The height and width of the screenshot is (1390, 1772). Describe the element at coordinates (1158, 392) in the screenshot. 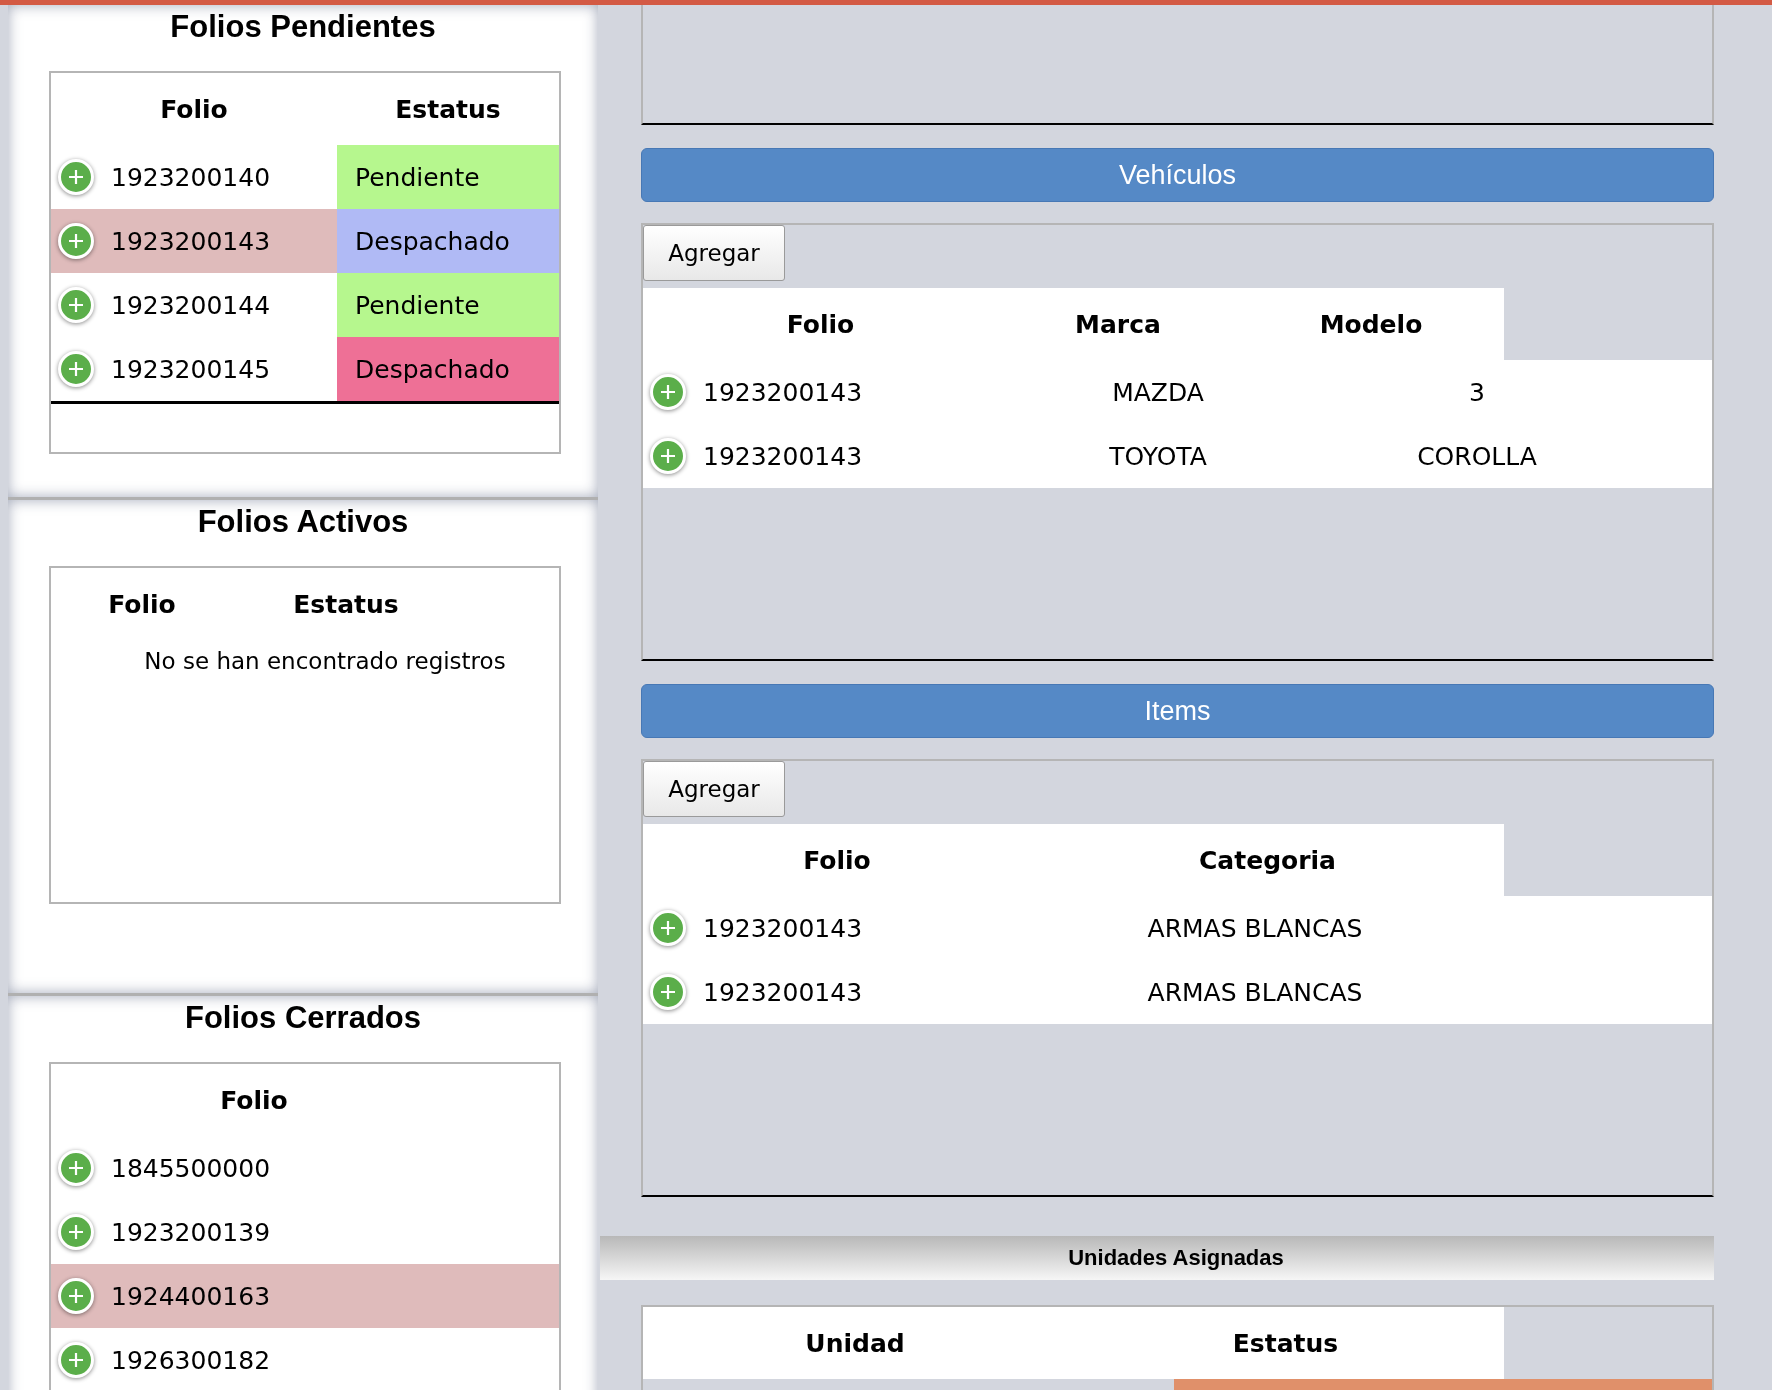

I see `table-cell-text: MAZDA` at that location.